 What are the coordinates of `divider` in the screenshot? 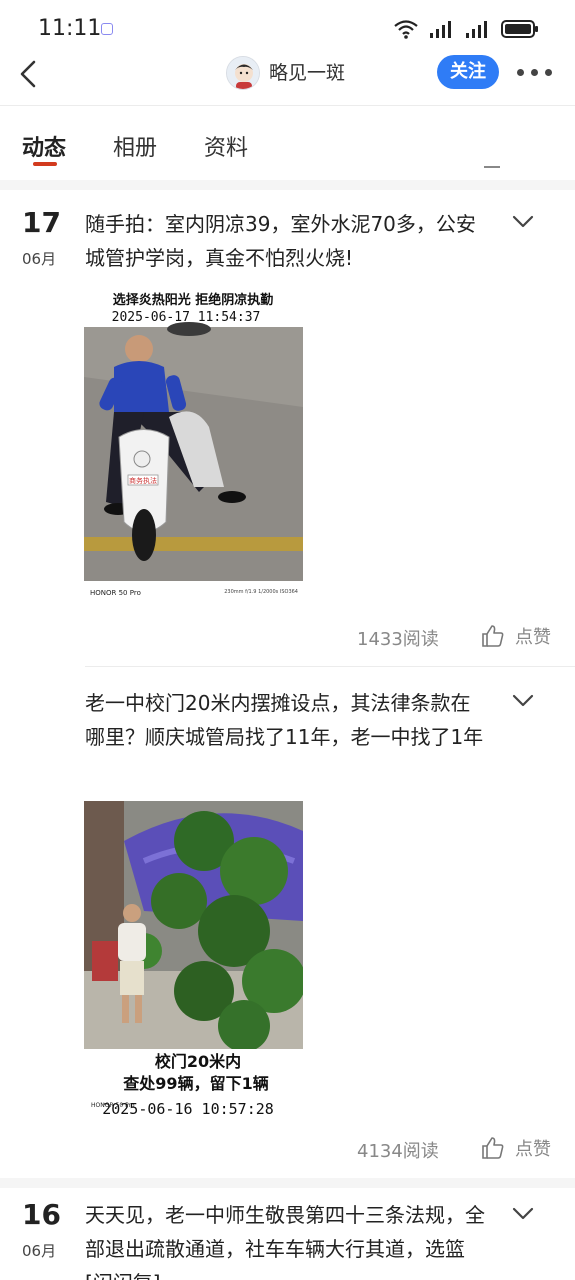 It's located at (330, 666).